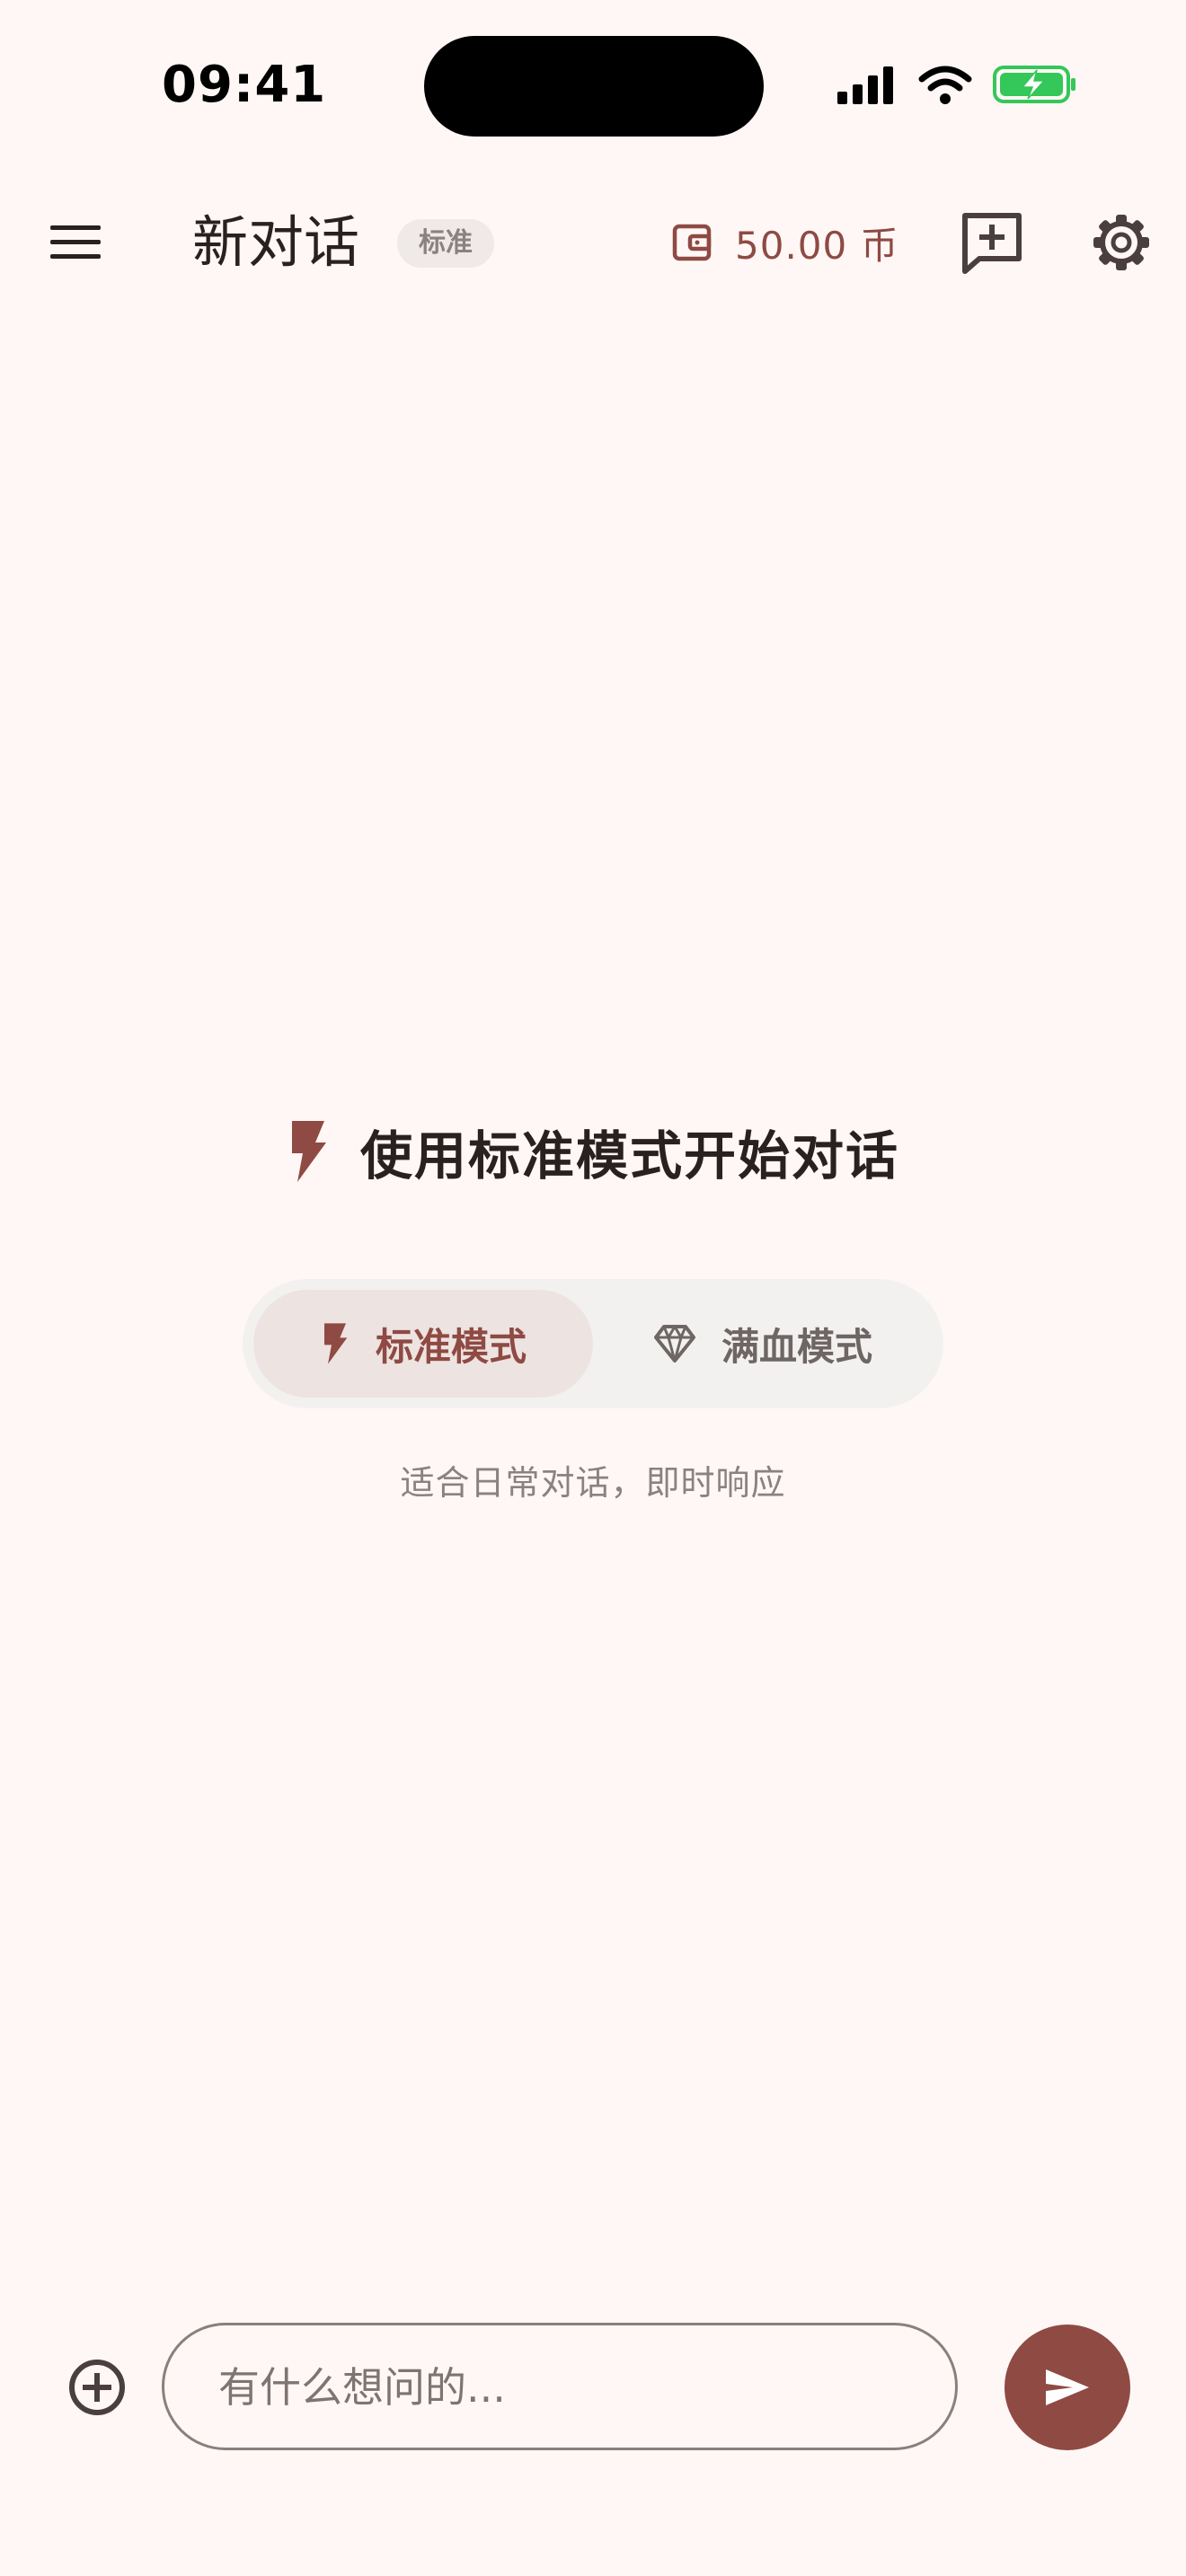 Image resolution: width=1186 pixels, height=2576 pixels. I want to click on gear-icon, so click(1121, 242).